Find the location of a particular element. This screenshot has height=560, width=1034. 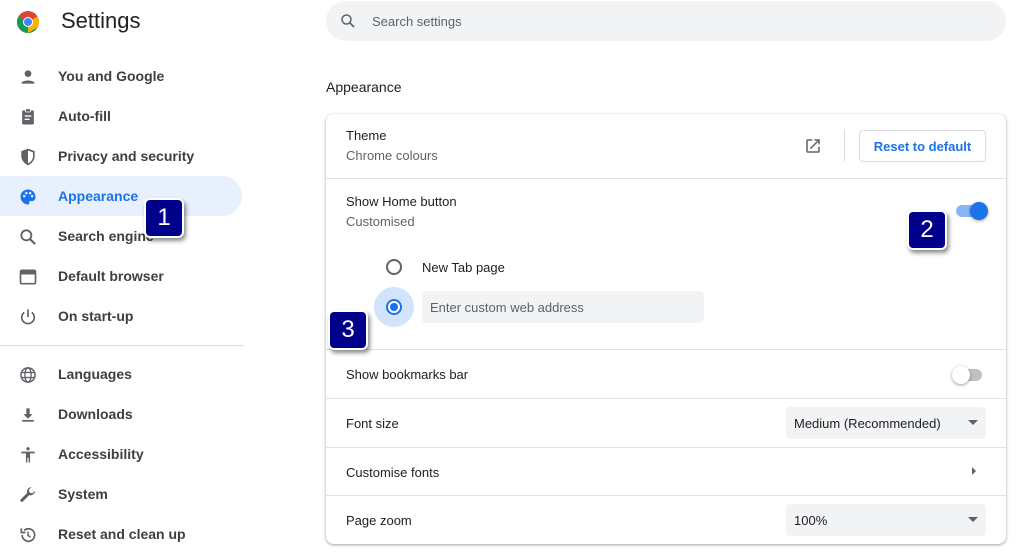

sidebar-item-default-browser: Default browser is located at coordinates (121, 276).